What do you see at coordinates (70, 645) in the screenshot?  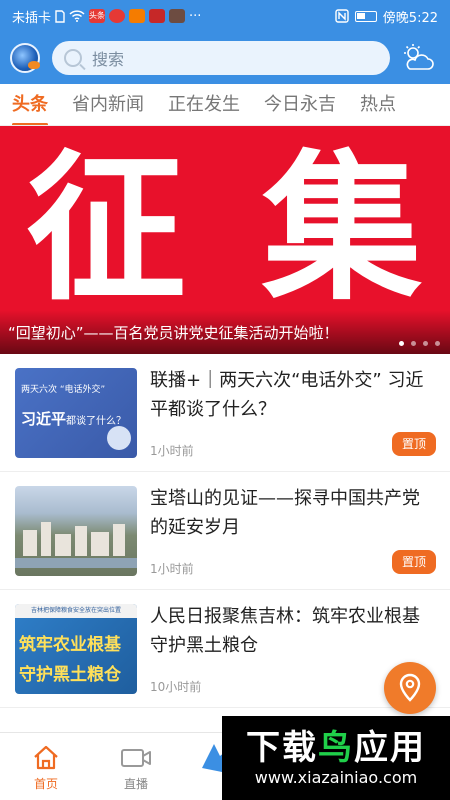 I see `thumbnail-line-1: 筑牢农业根基` at bounding box center [70, 645].